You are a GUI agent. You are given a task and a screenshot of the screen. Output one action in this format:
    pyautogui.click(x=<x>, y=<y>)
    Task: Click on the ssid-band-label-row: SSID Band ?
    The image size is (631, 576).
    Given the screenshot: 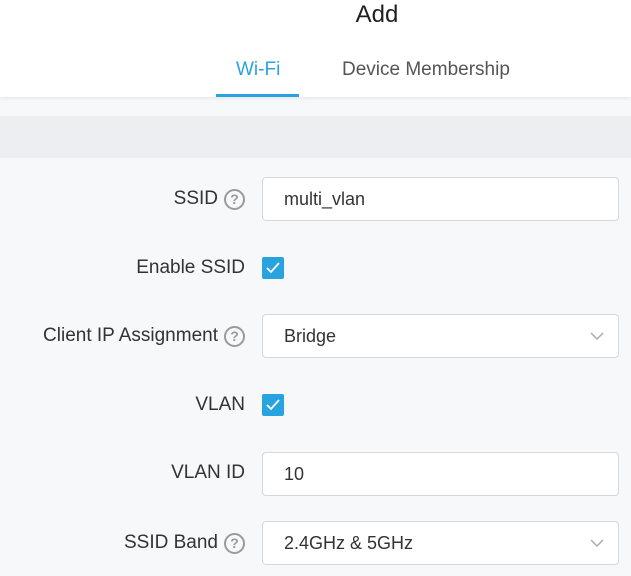 What is the action you would take?
    pyautogui.click(x=184, y=543)
    